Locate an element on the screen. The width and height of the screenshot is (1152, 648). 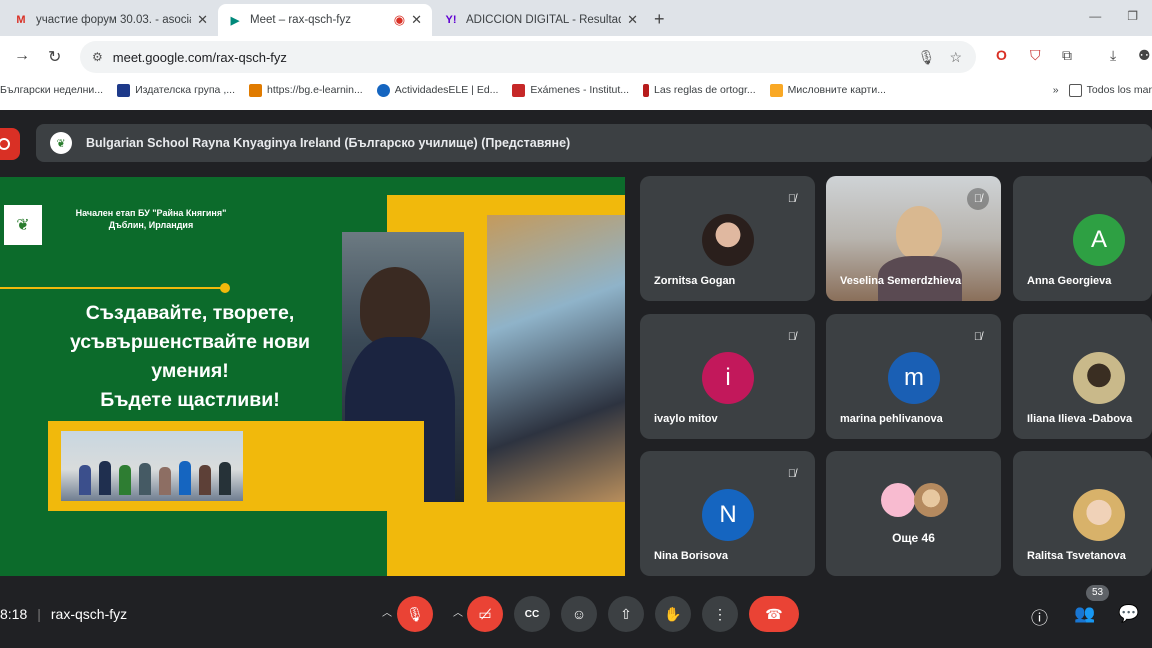
raise-hand-button: ✋ is located at coordinates (673, 614).